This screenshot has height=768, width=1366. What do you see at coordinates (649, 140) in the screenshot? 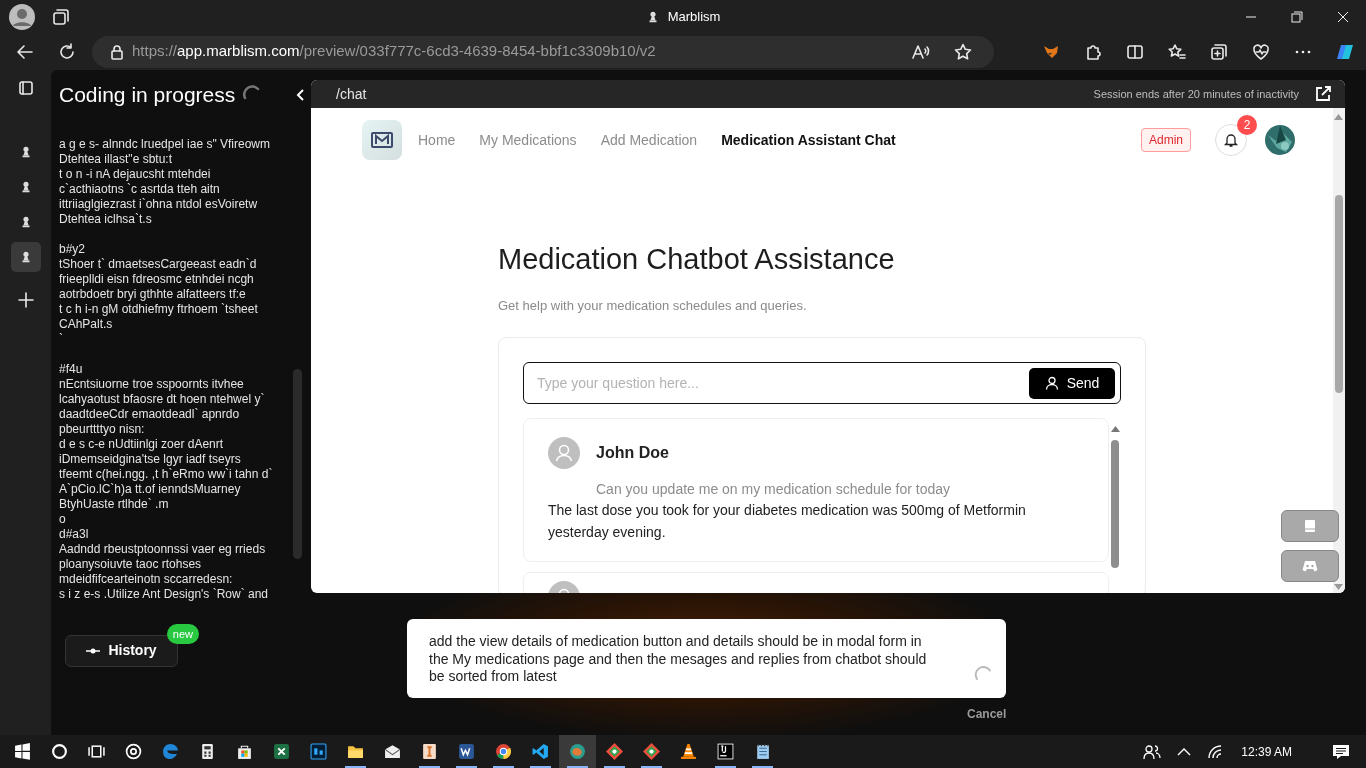
I see `nav-link: Add Medication` at bounding box center [649, 140].